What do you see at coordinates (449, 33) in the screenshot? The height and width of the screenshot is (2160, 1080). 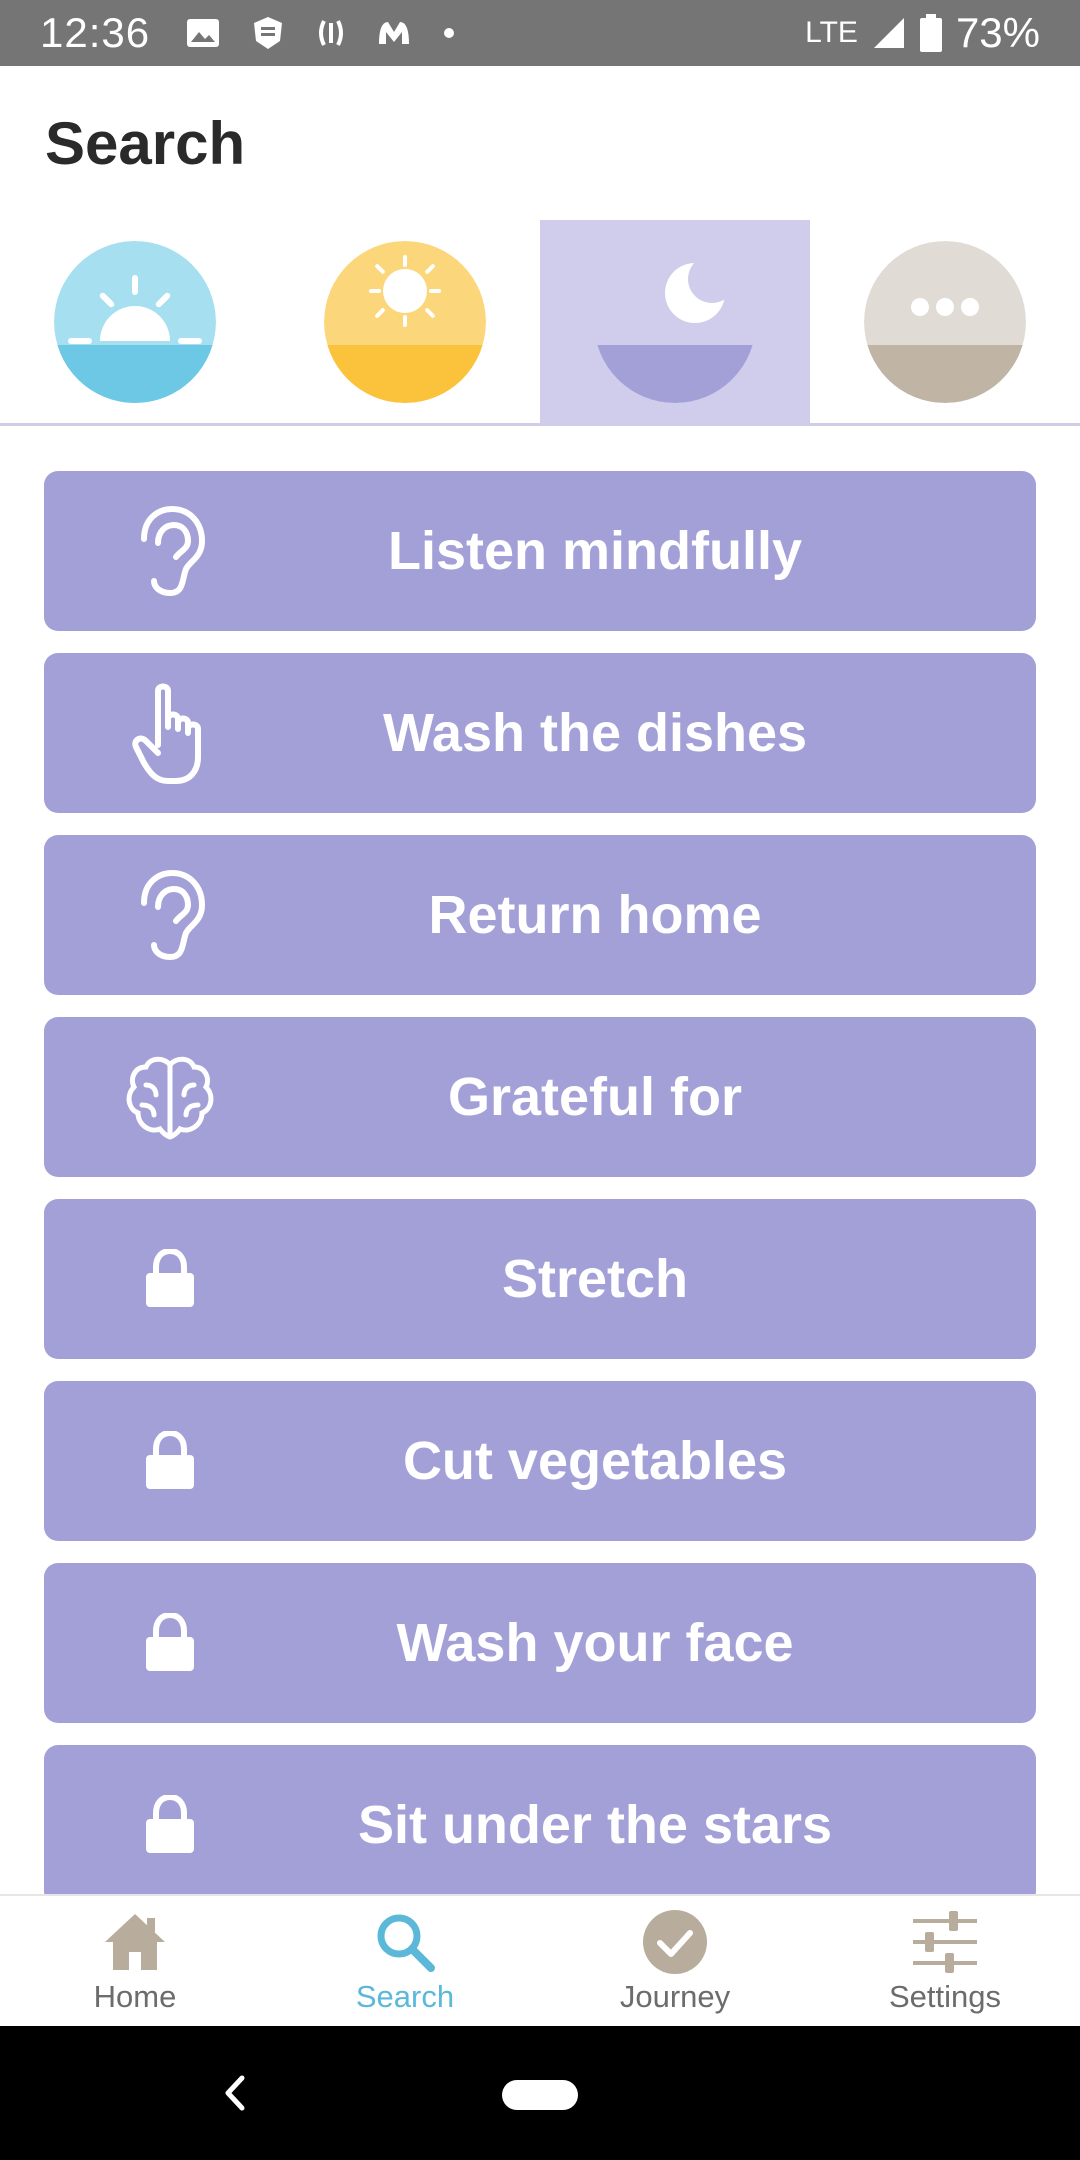 I see `dot-icon` at bounding box center [449, 33].